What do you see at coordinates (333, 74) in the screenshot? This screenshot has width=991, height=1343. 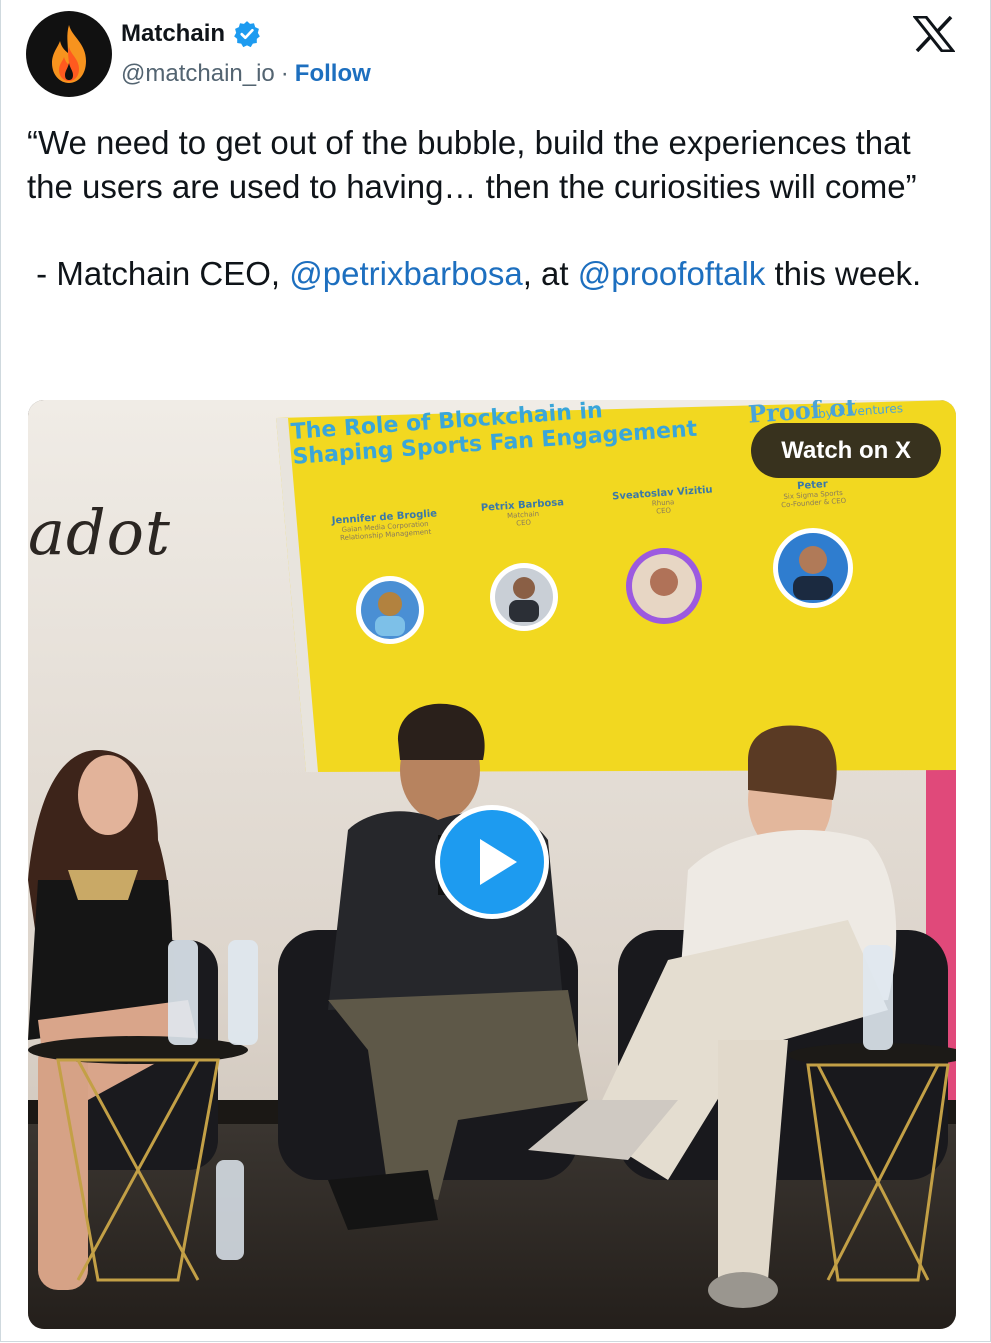 I see `follow-button: Follow` at bounding box center [333, 74].